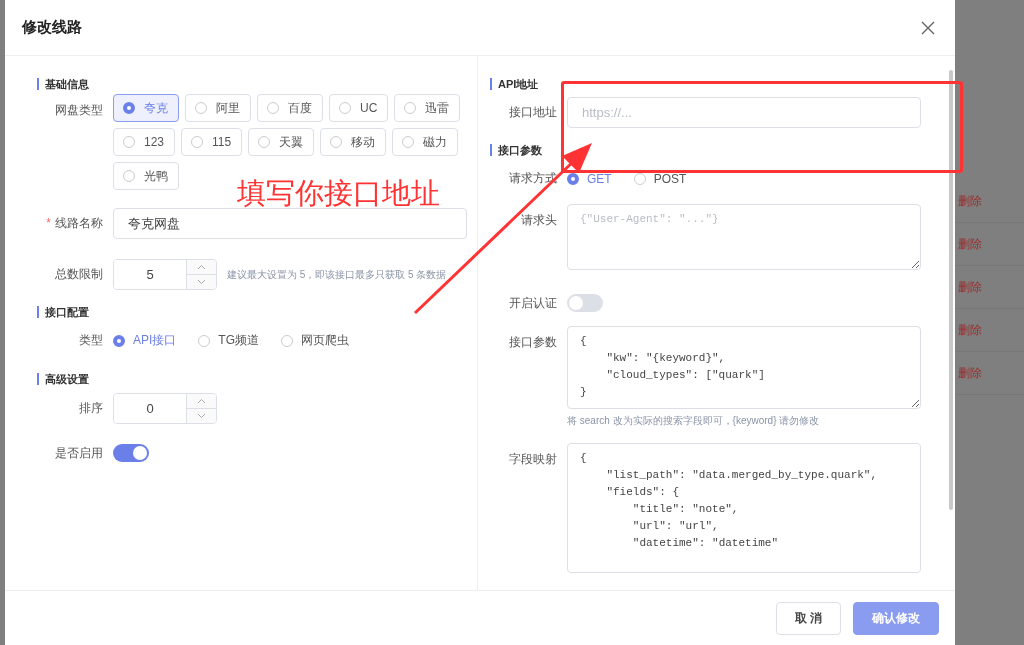 This screenshot has width=1024, height=645. What do you see at coordinates (212, 142) in the screenshot?
I see `disk-type-option: 115` at bounding box center [212, 142].